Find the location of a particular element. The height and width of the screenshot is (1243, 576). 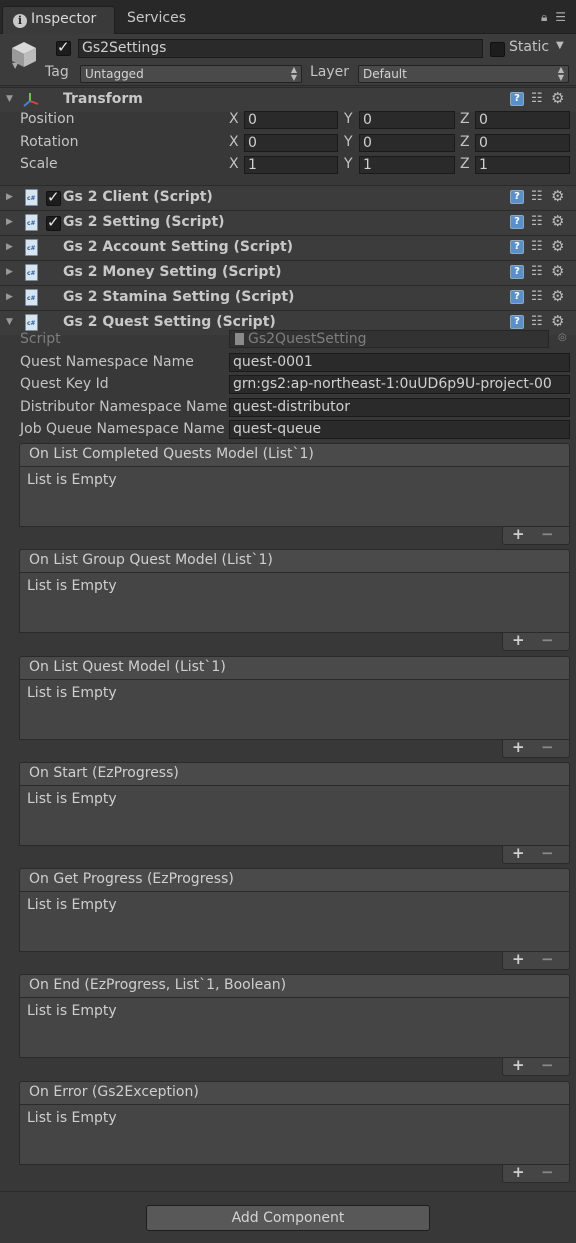

component-title: Transform is located at coordinates (103, 99).